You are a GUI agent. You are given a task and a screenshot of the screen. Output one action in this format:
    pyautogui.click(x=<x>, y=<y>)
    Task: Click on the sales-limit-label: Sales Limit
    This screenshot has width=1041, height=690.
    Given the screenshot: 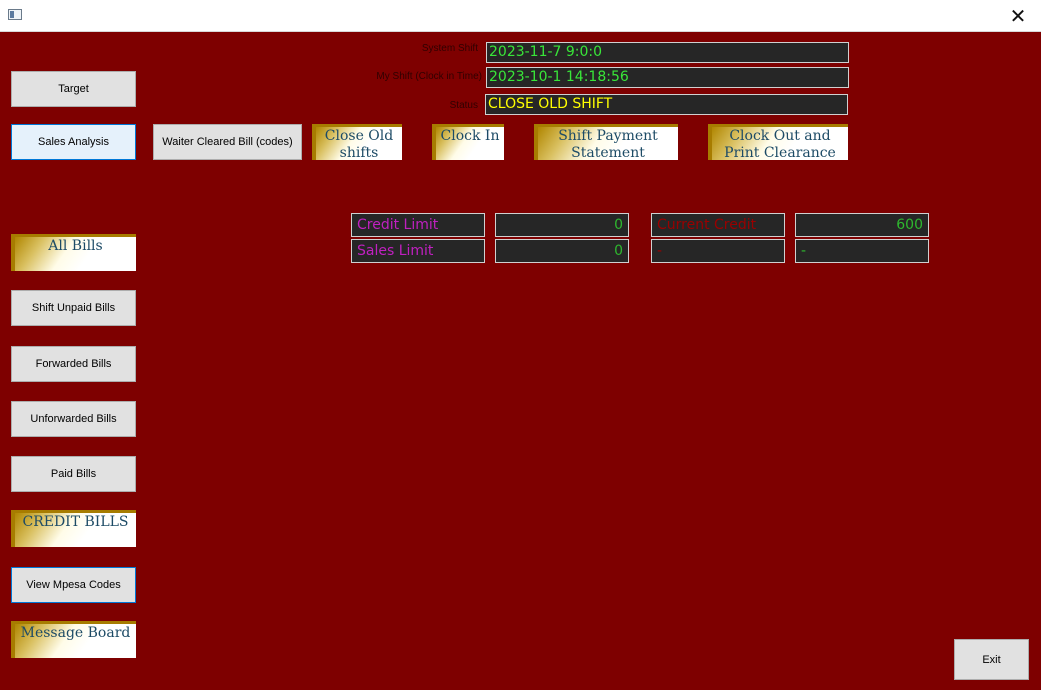 What is the action you would take?
    pyautogui.click(x=418, y=251)
    